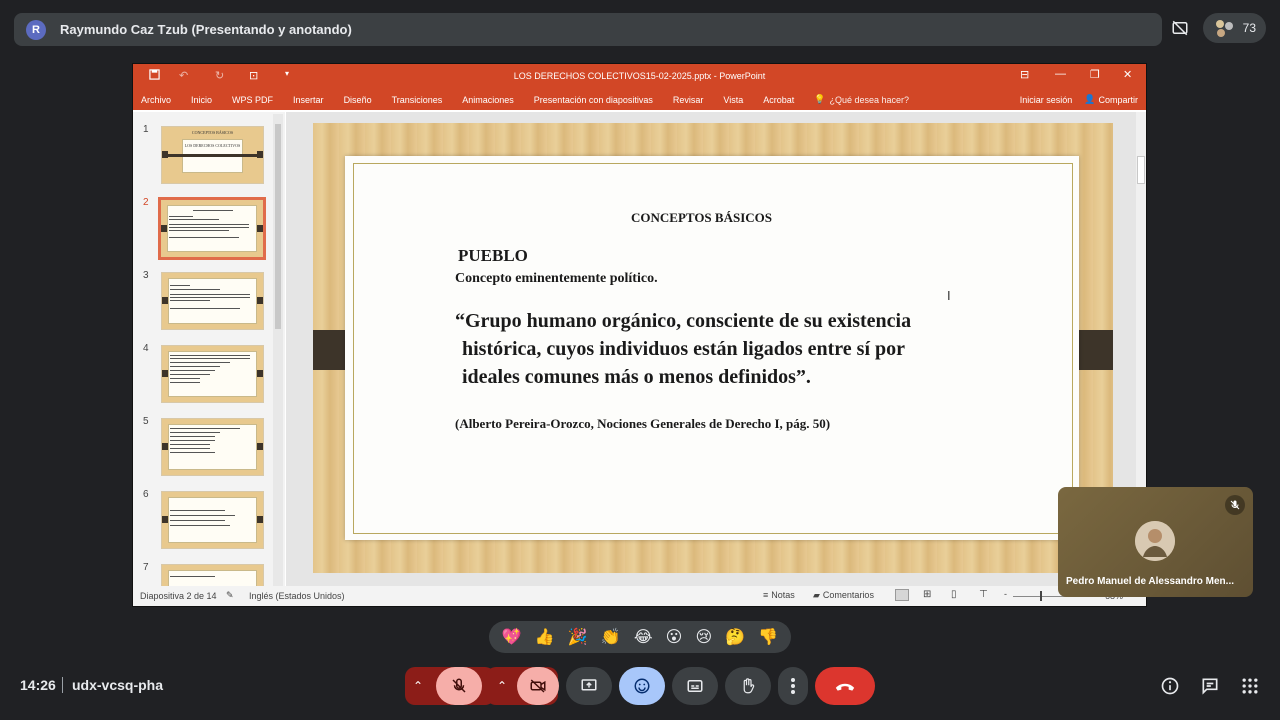  Describe the element at coordinates (954, 594) in the screenshot. I see `reading-view-icon: ▯` at that location.